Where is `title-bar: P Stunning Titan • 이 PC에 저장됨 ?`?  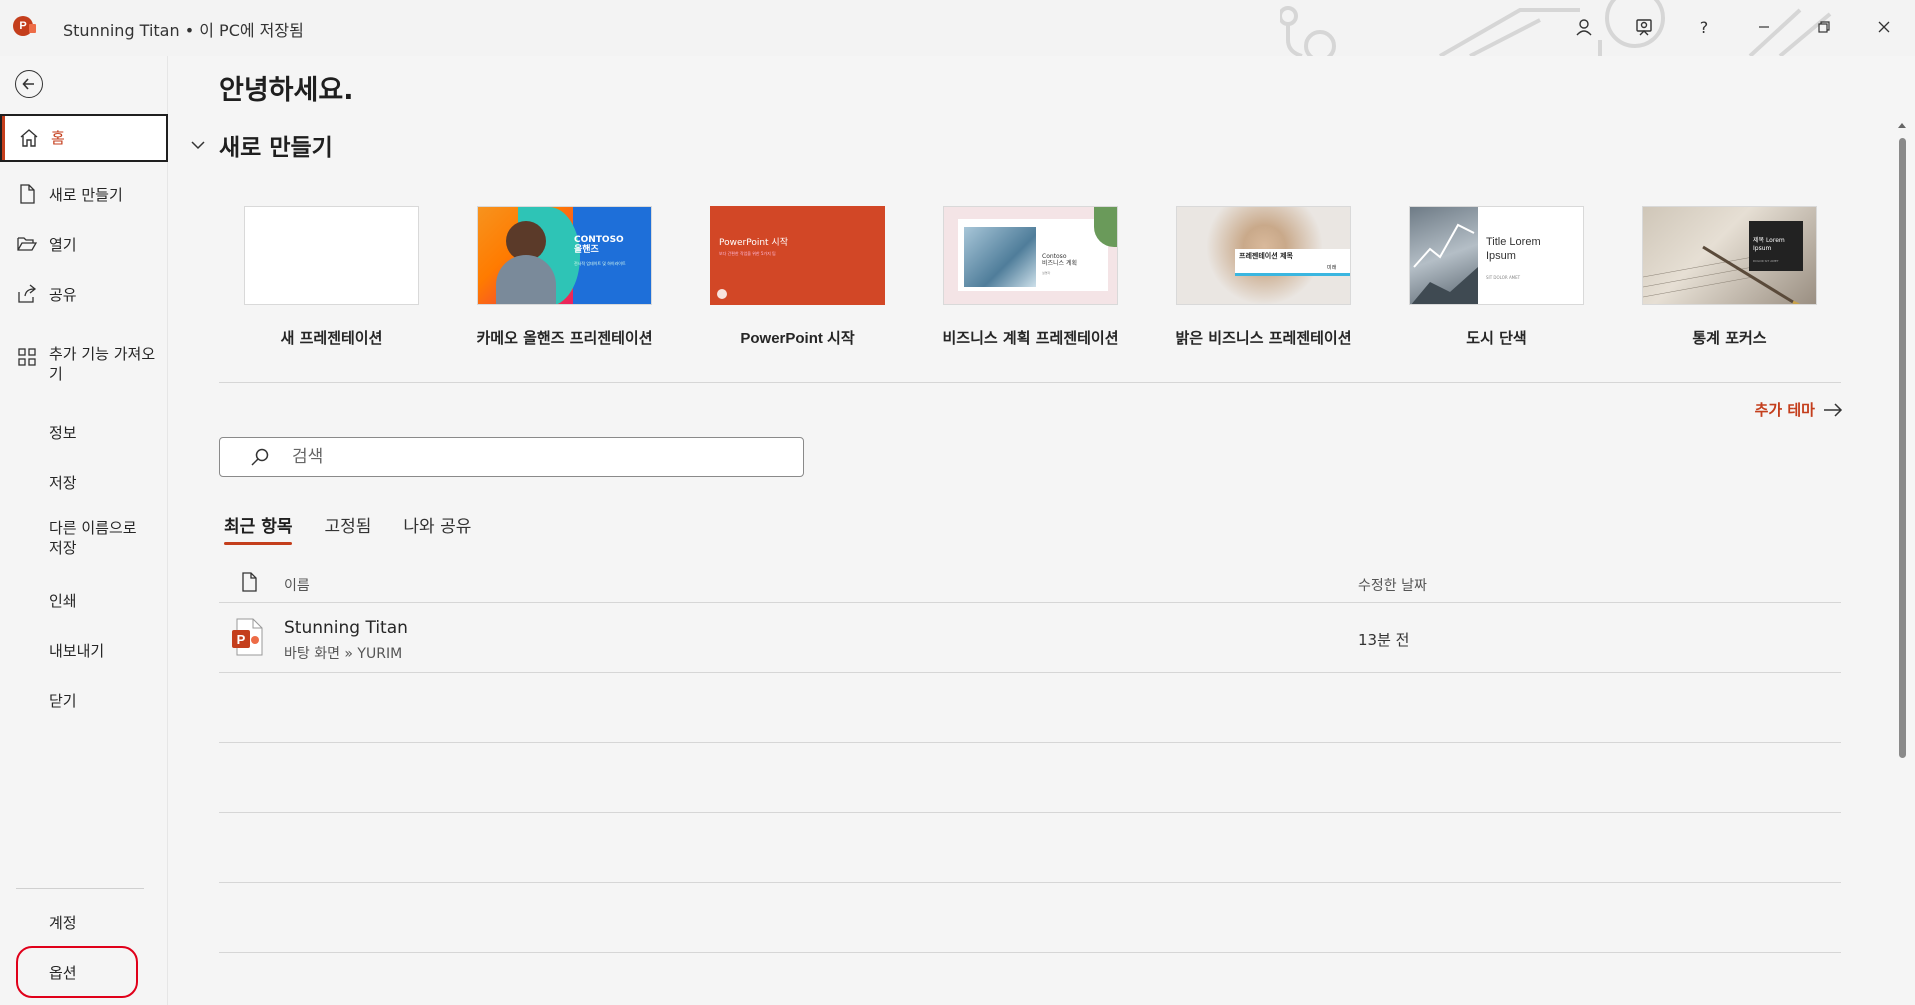 title-bar: P Stunning Titan • 이 PC에 저장됨 ? is located at coordinates (957, 28).